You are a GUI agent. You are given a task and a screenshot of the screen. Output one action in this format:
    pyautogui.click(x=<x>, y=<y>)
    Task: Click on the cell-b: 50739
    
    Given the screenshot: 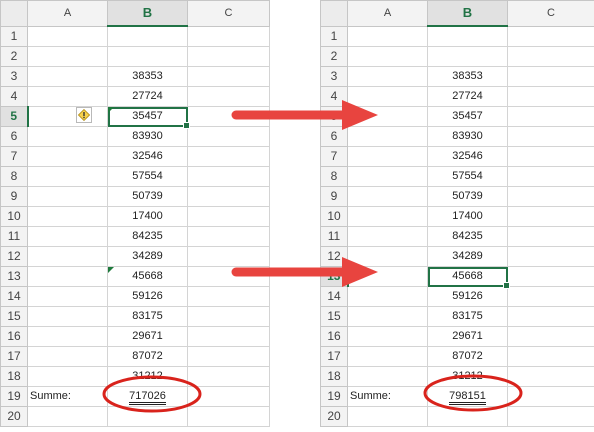 What is the action you would take?
    pyautogui.click(x=147, y=196)
    